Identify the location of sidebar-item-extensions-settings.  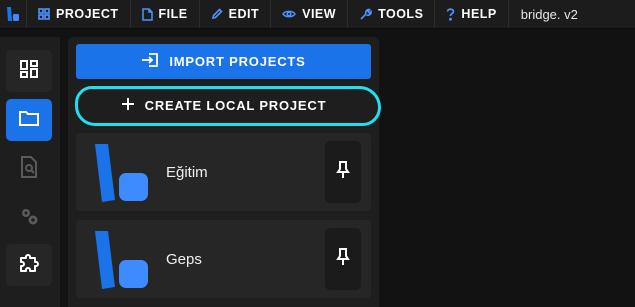
(29, 218).